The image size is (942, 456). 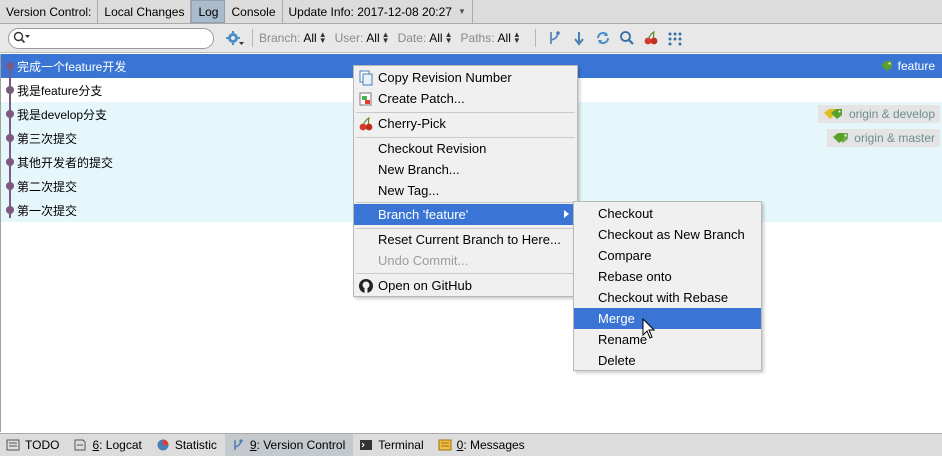 What do you see at coordinates (667, 276) in the screenshot?
I see `submenu-rebase-onto: Rebase onto` at bounding box center [667, 276].